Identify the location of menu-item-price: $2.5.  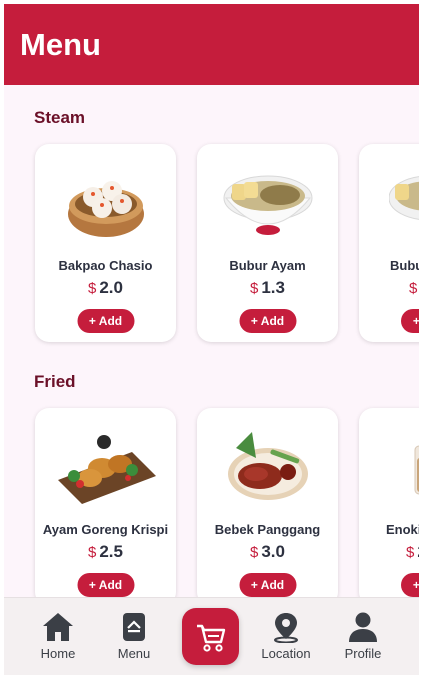
(105, 552).